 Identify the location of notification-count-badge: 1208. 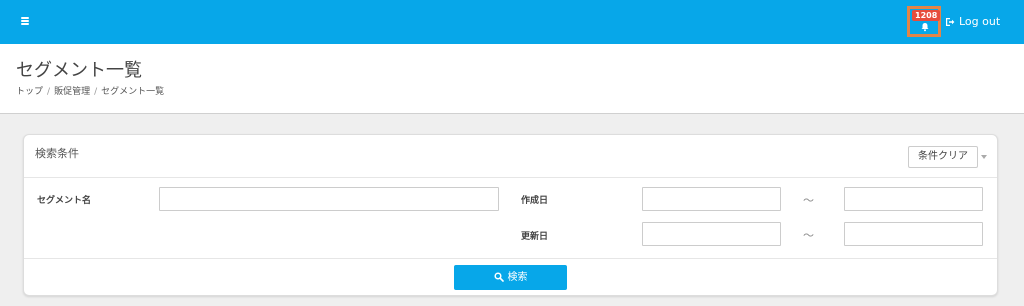
(926, 15).